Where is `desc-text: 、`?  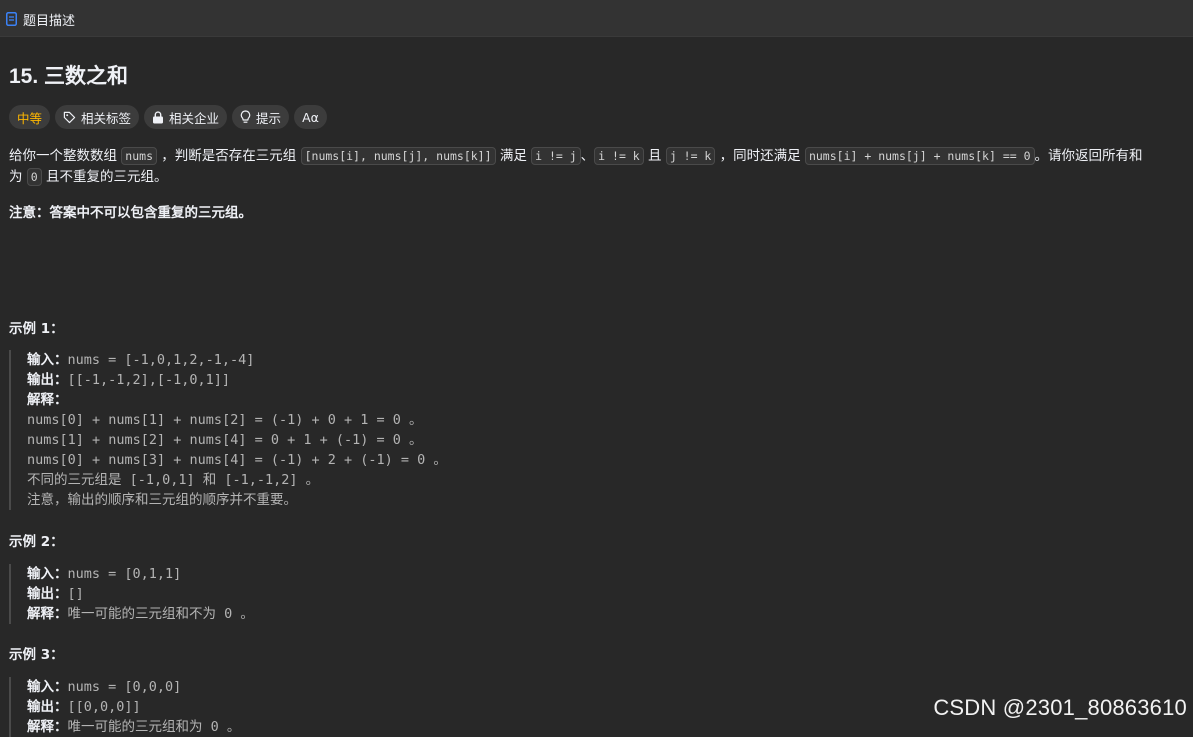
desc-text: 、 is located at coordinates (587, 156).